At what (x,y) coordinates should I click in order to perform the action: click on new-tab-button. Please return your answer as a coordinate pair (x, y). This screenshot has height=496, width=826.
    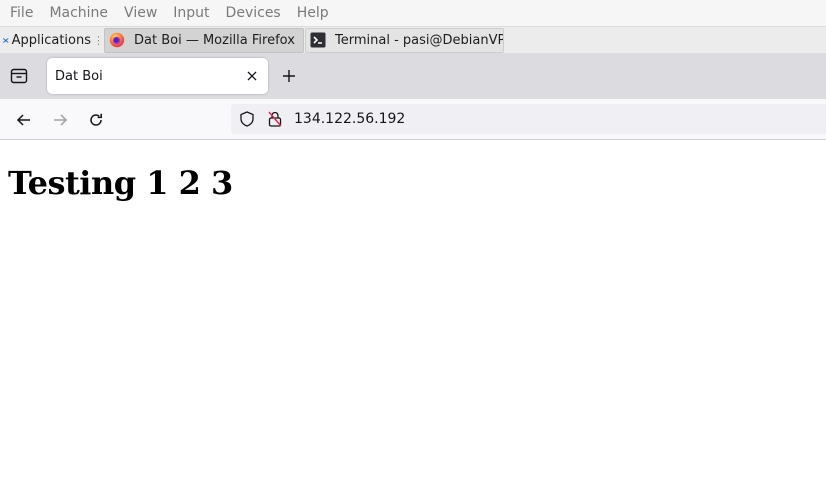
    Looking at the image, I should click on (289, 76).